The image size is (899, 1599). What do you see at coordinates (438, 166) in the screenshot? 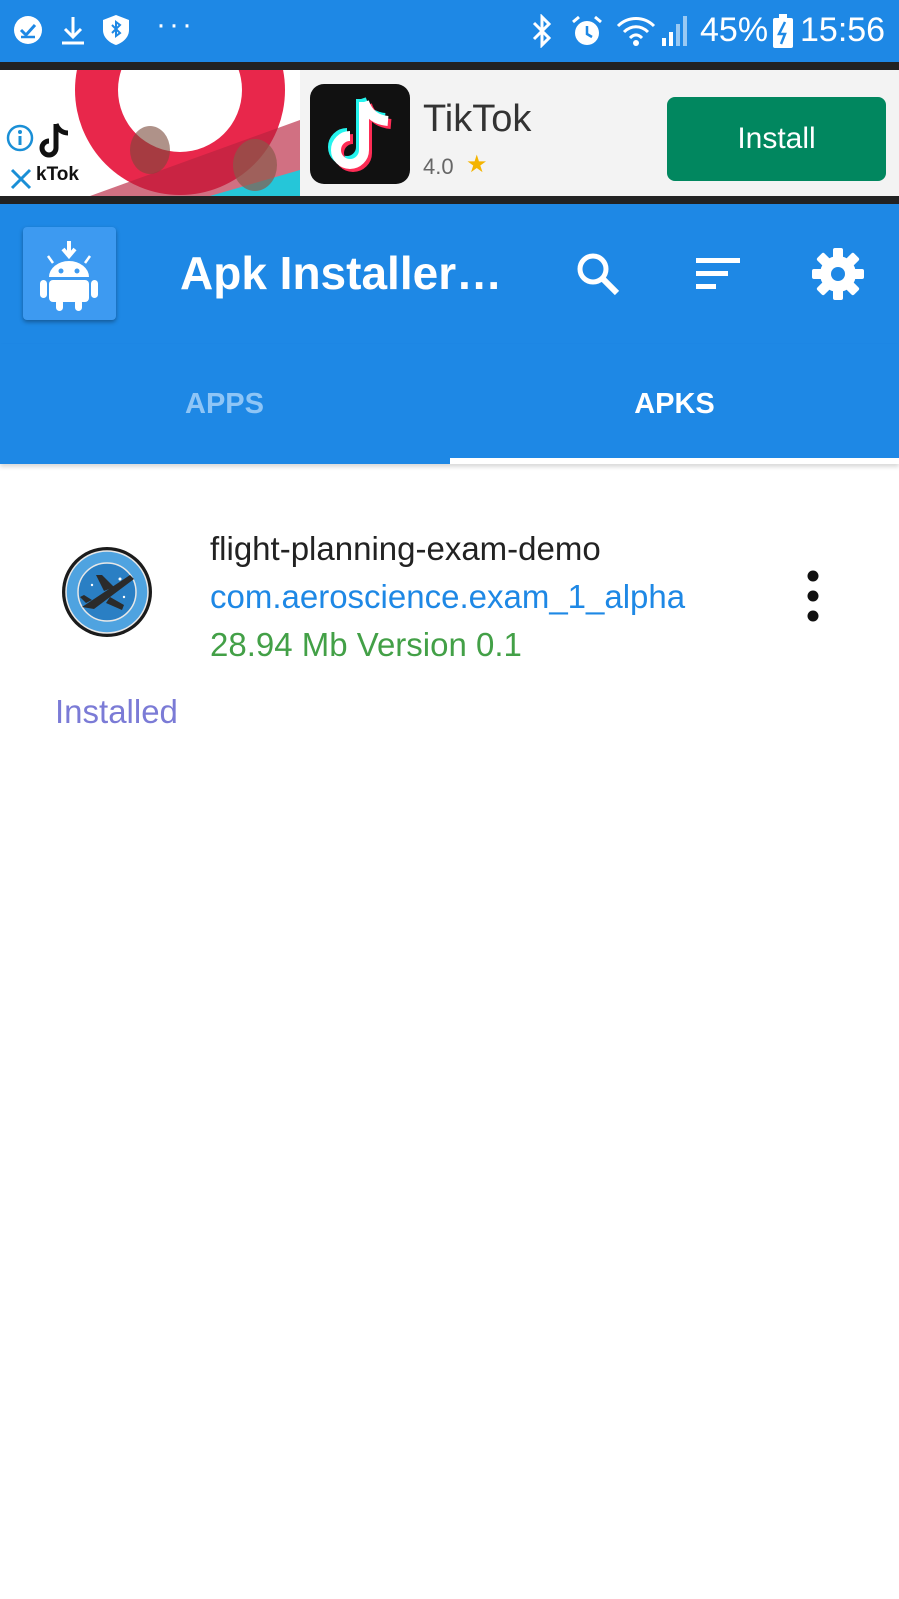
I see `ad-rating: 4.0` at bounding box center [438, 166].